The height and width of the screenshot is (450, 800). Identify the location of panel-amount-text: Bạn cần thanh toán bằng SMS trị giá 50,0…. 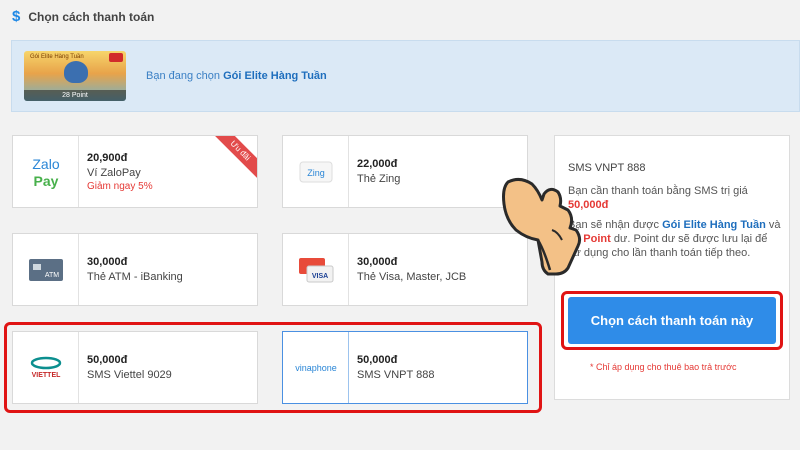
(658, 198).